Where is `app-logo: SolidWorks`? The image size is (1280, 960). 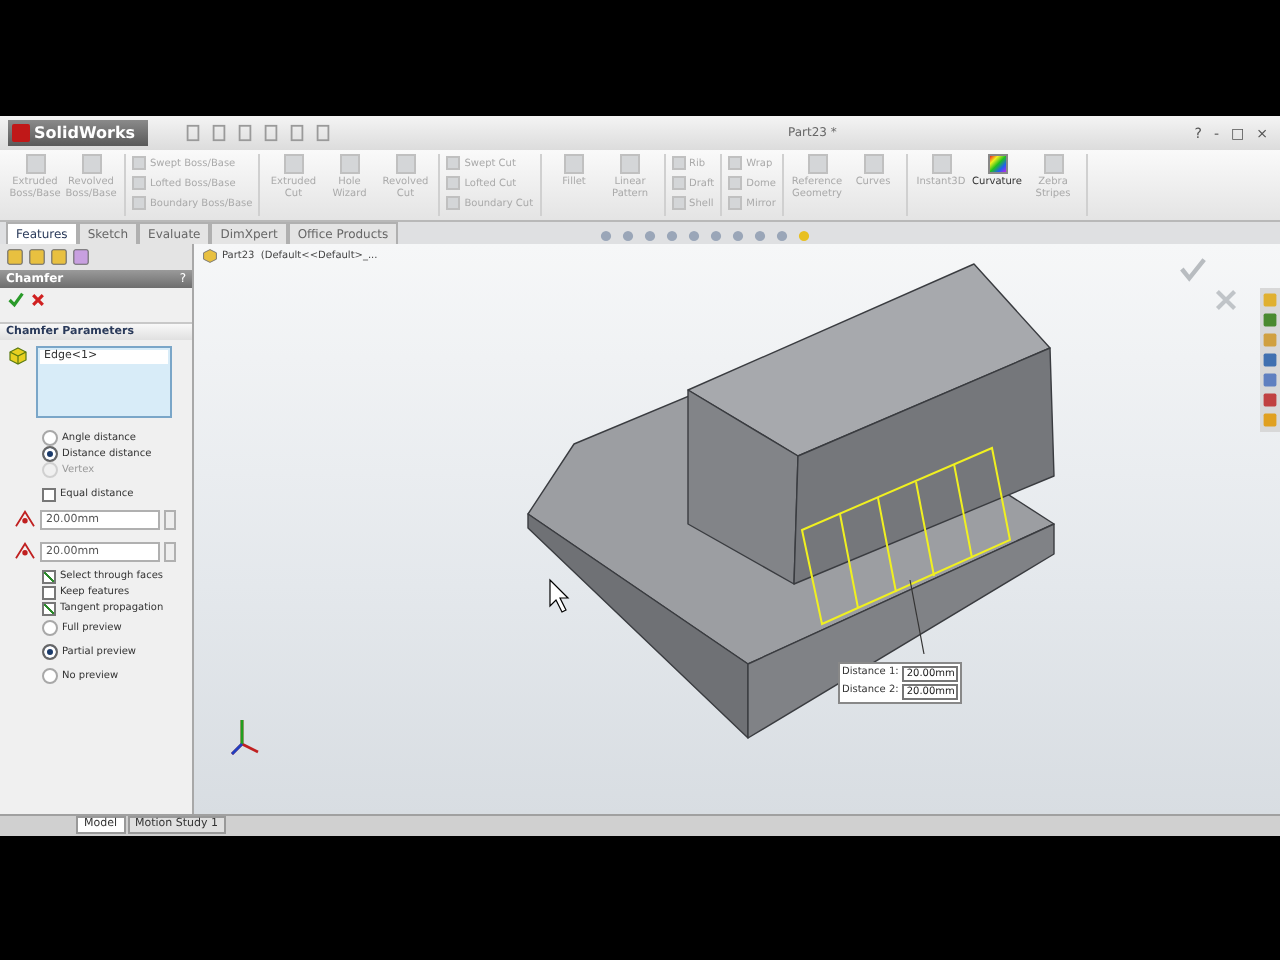 app-logo: SolidWorks is located at coordinates (78, 133).